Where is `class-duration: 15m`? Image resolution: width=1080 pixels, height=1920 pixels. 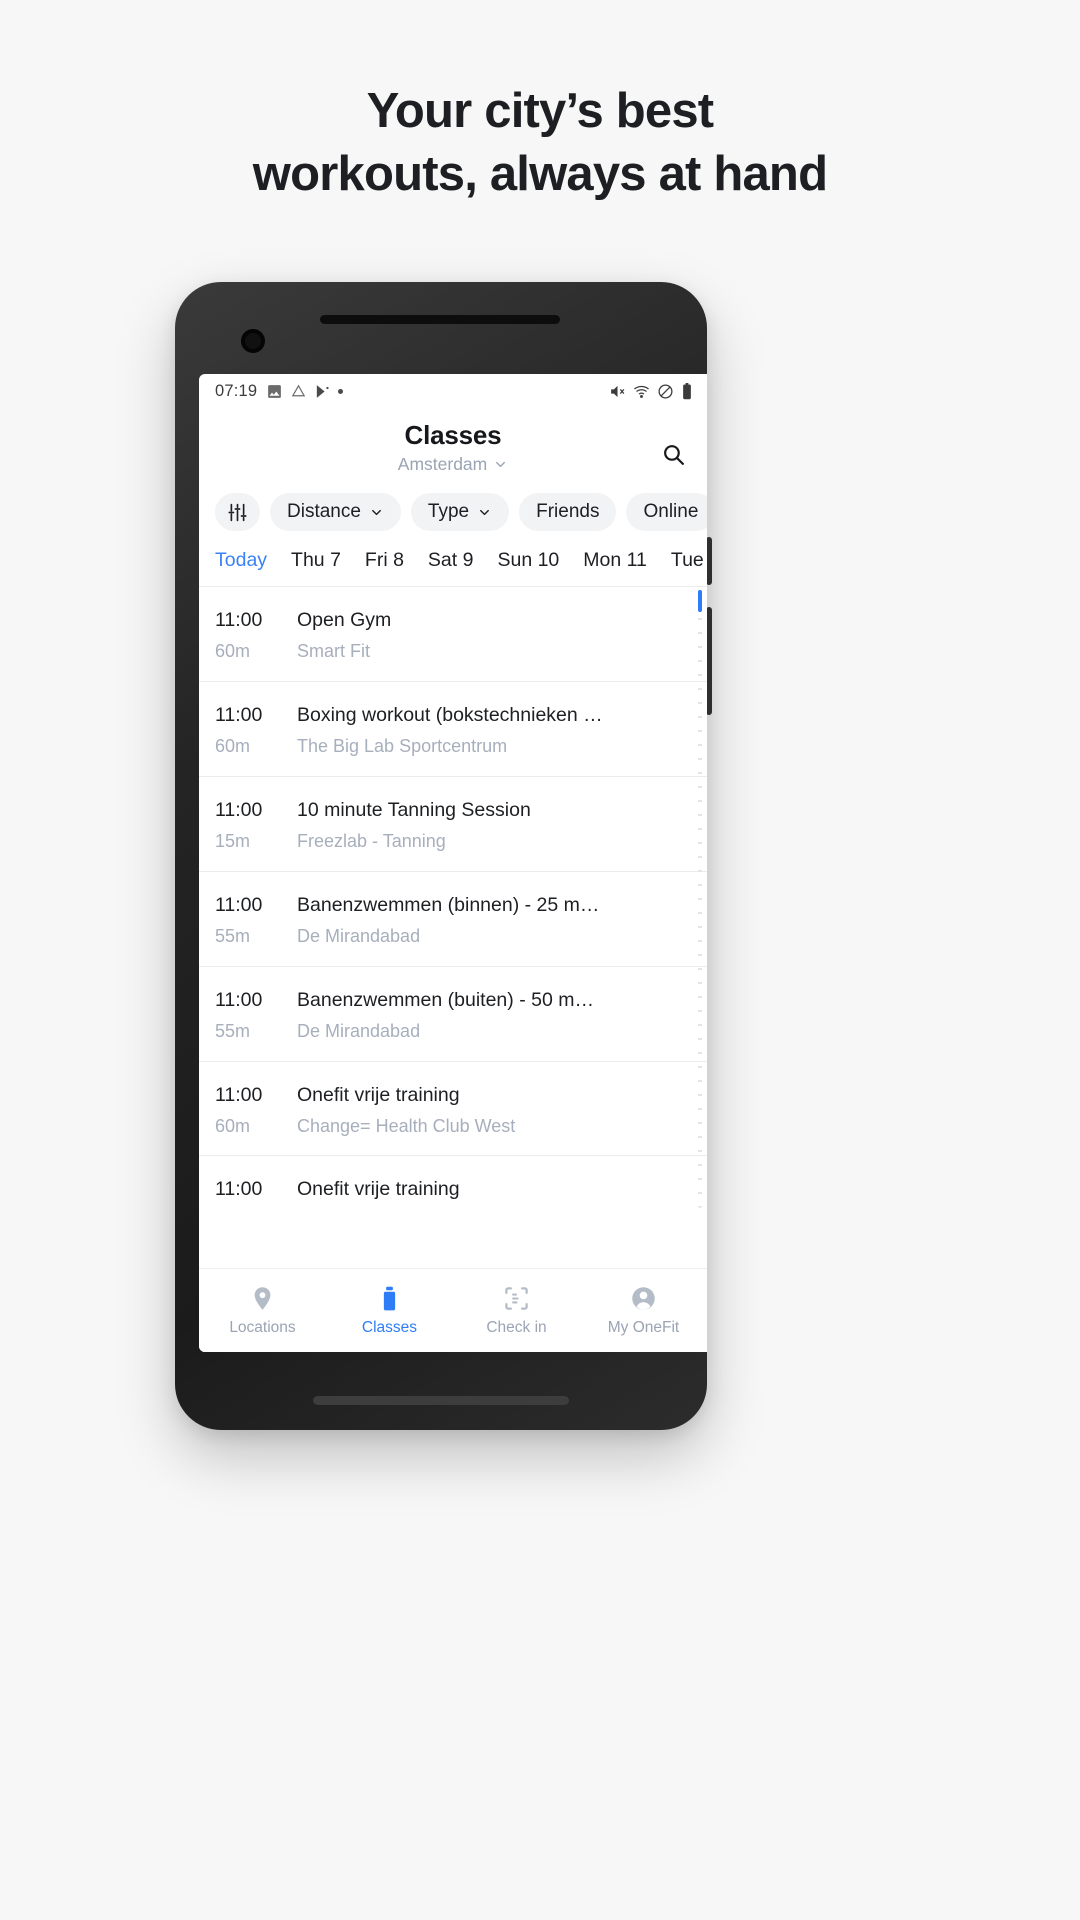 class-duration: 15m is located at coordinates (233, 841).